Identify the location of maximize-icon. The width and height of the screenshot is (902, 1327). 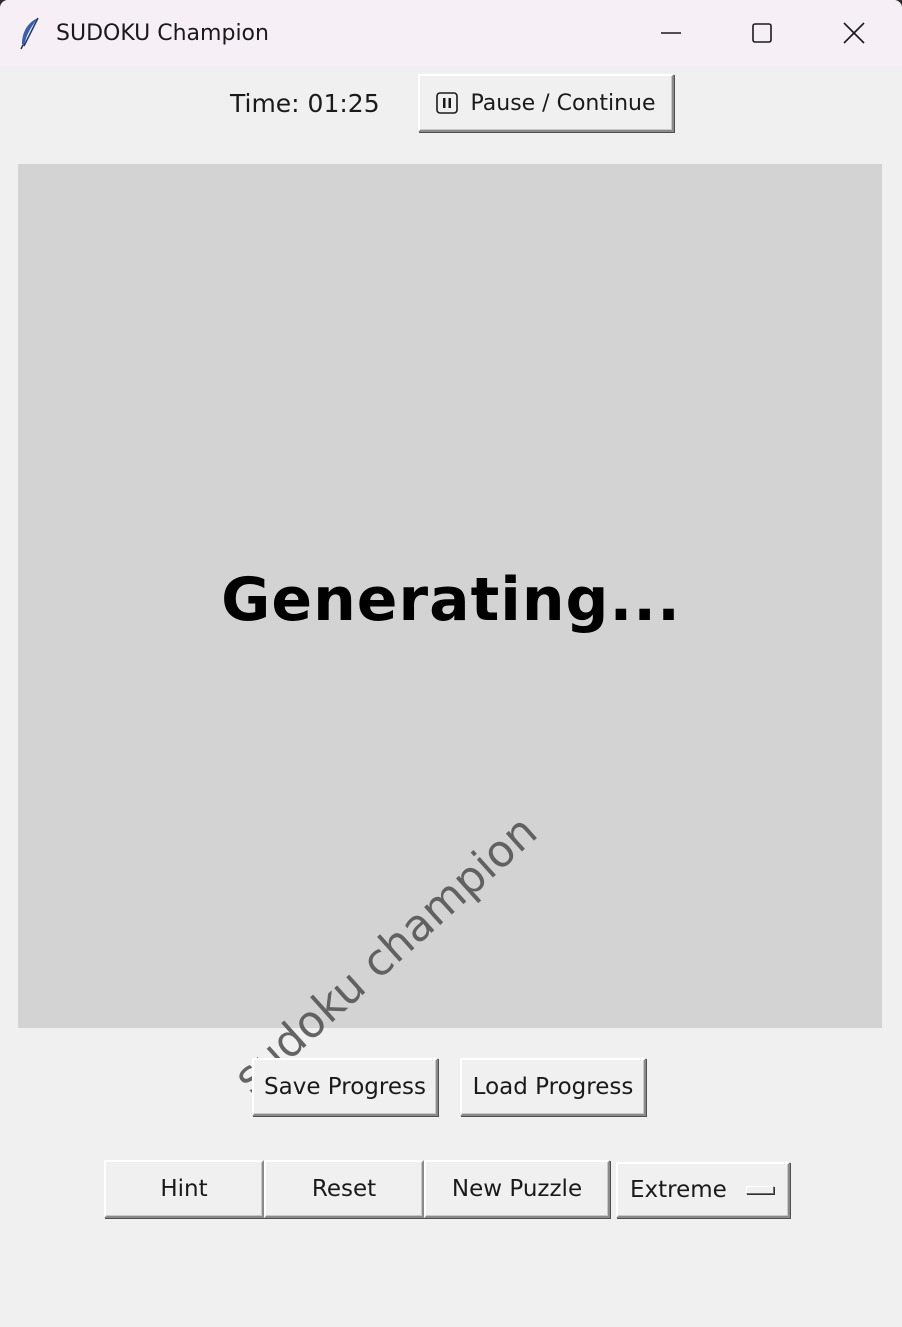
(762, 33).